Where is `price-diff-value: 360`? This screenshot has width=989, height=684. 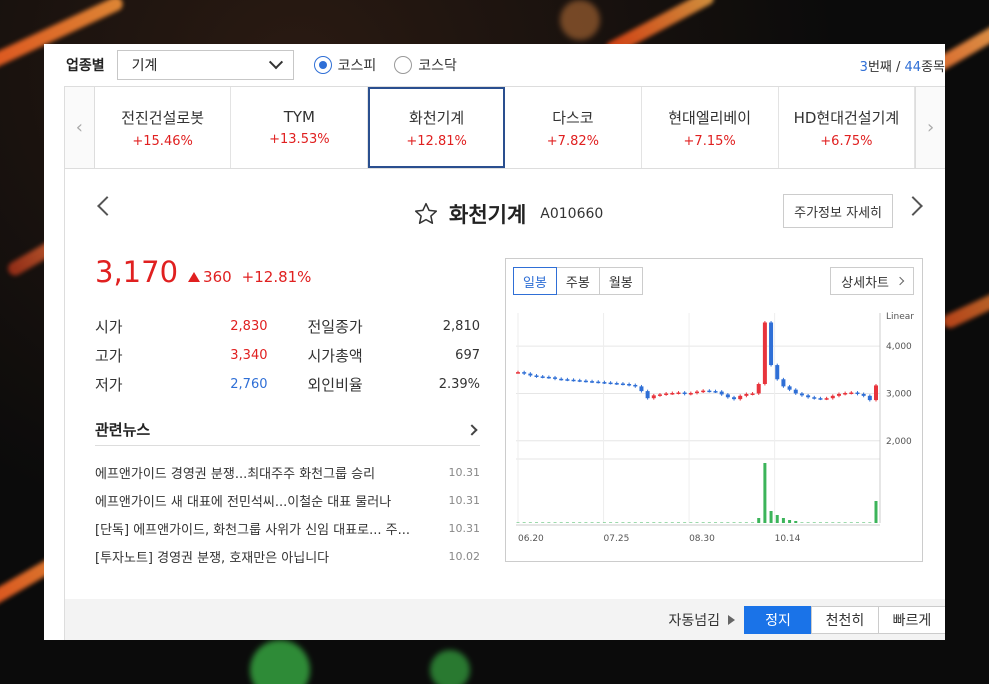
price-diff-value: 360 is located at coordinates (217, 277).